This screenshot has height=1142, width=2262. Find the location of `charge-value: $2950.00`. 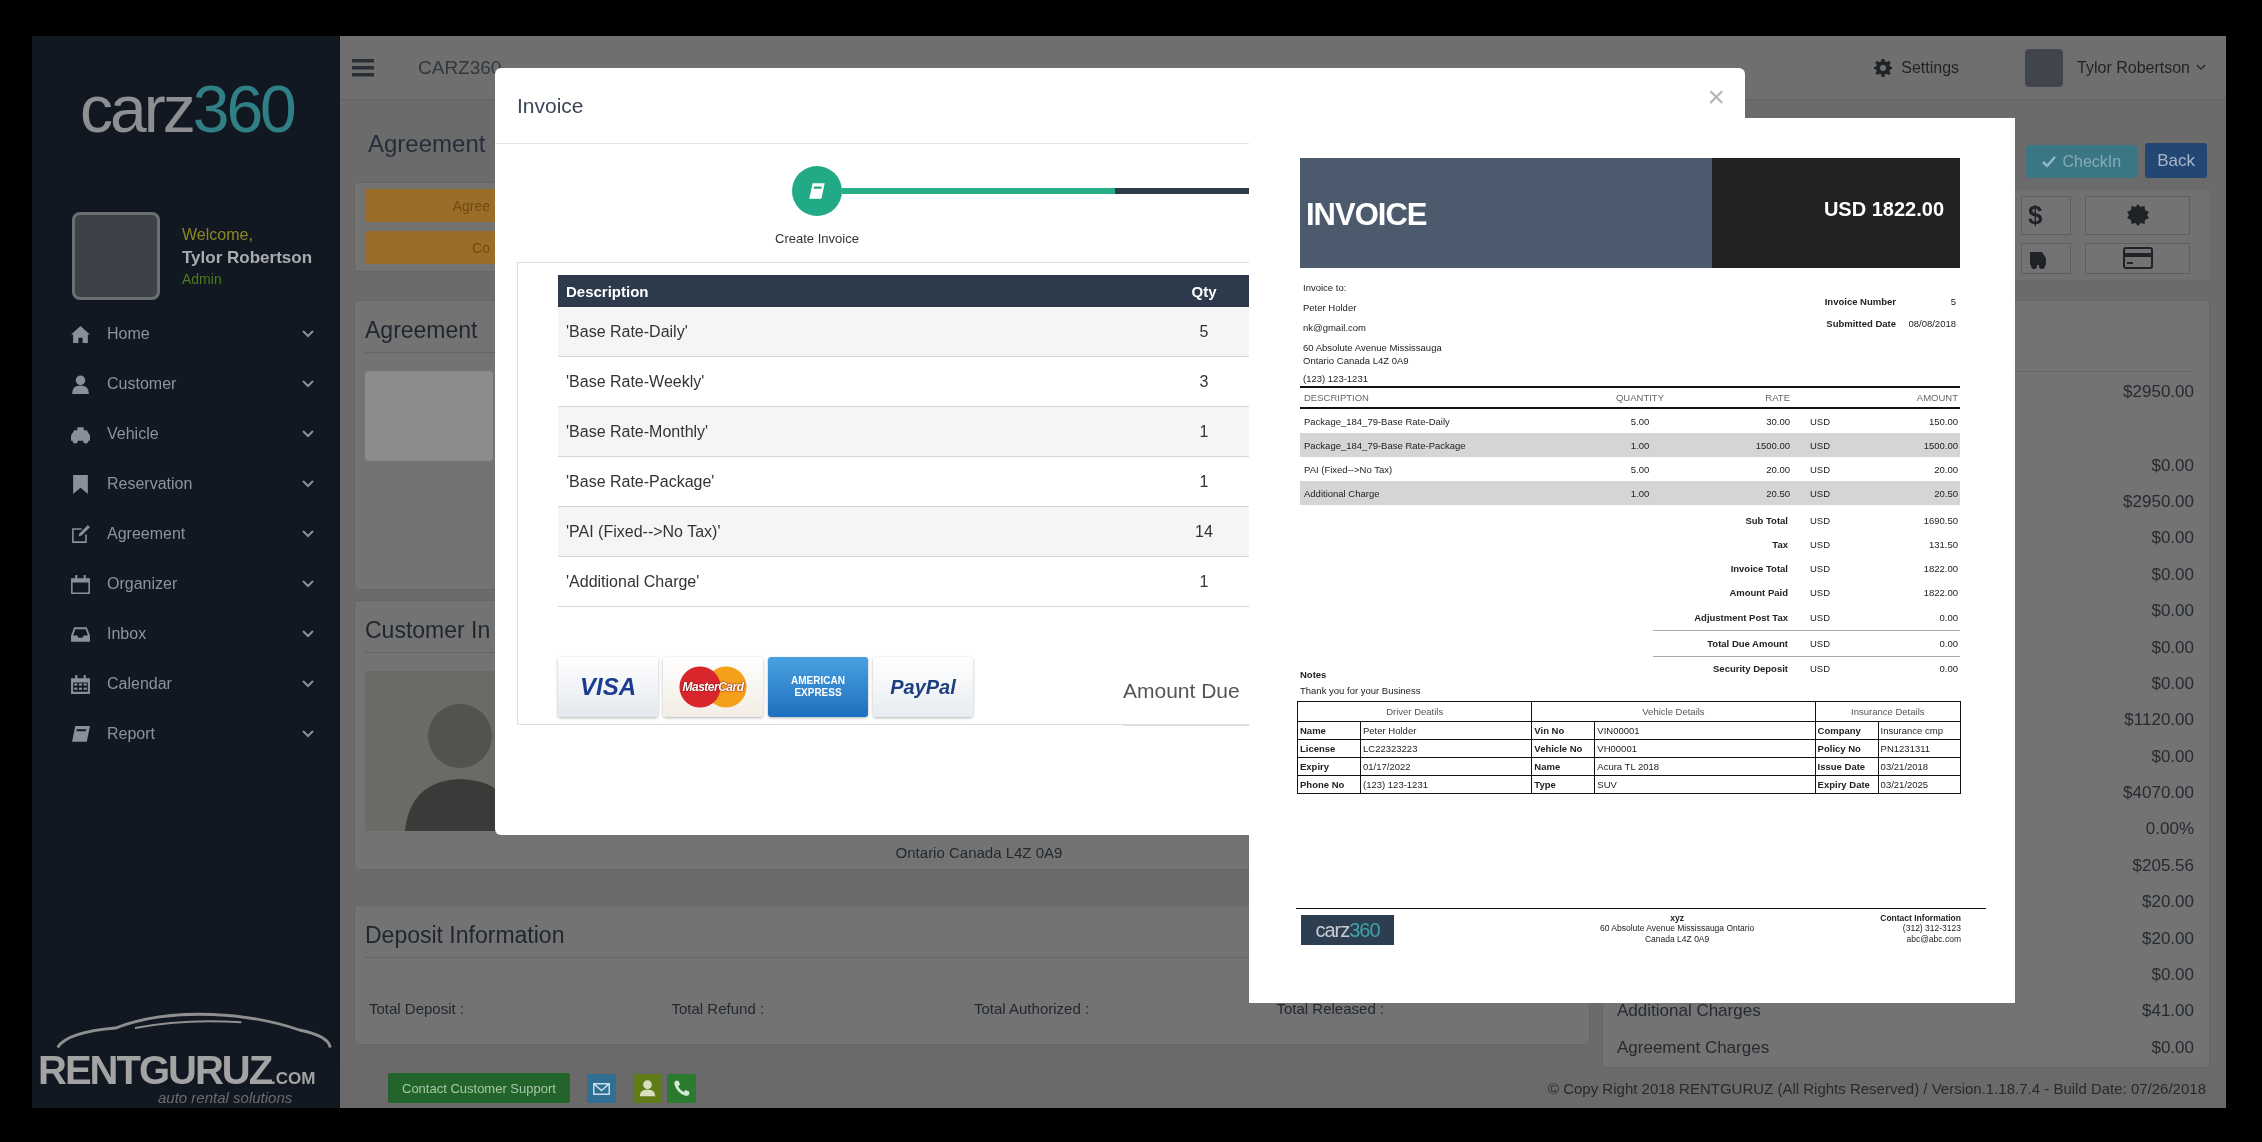

charge-value: $2950.00 is located at coordinates (2158, 501).